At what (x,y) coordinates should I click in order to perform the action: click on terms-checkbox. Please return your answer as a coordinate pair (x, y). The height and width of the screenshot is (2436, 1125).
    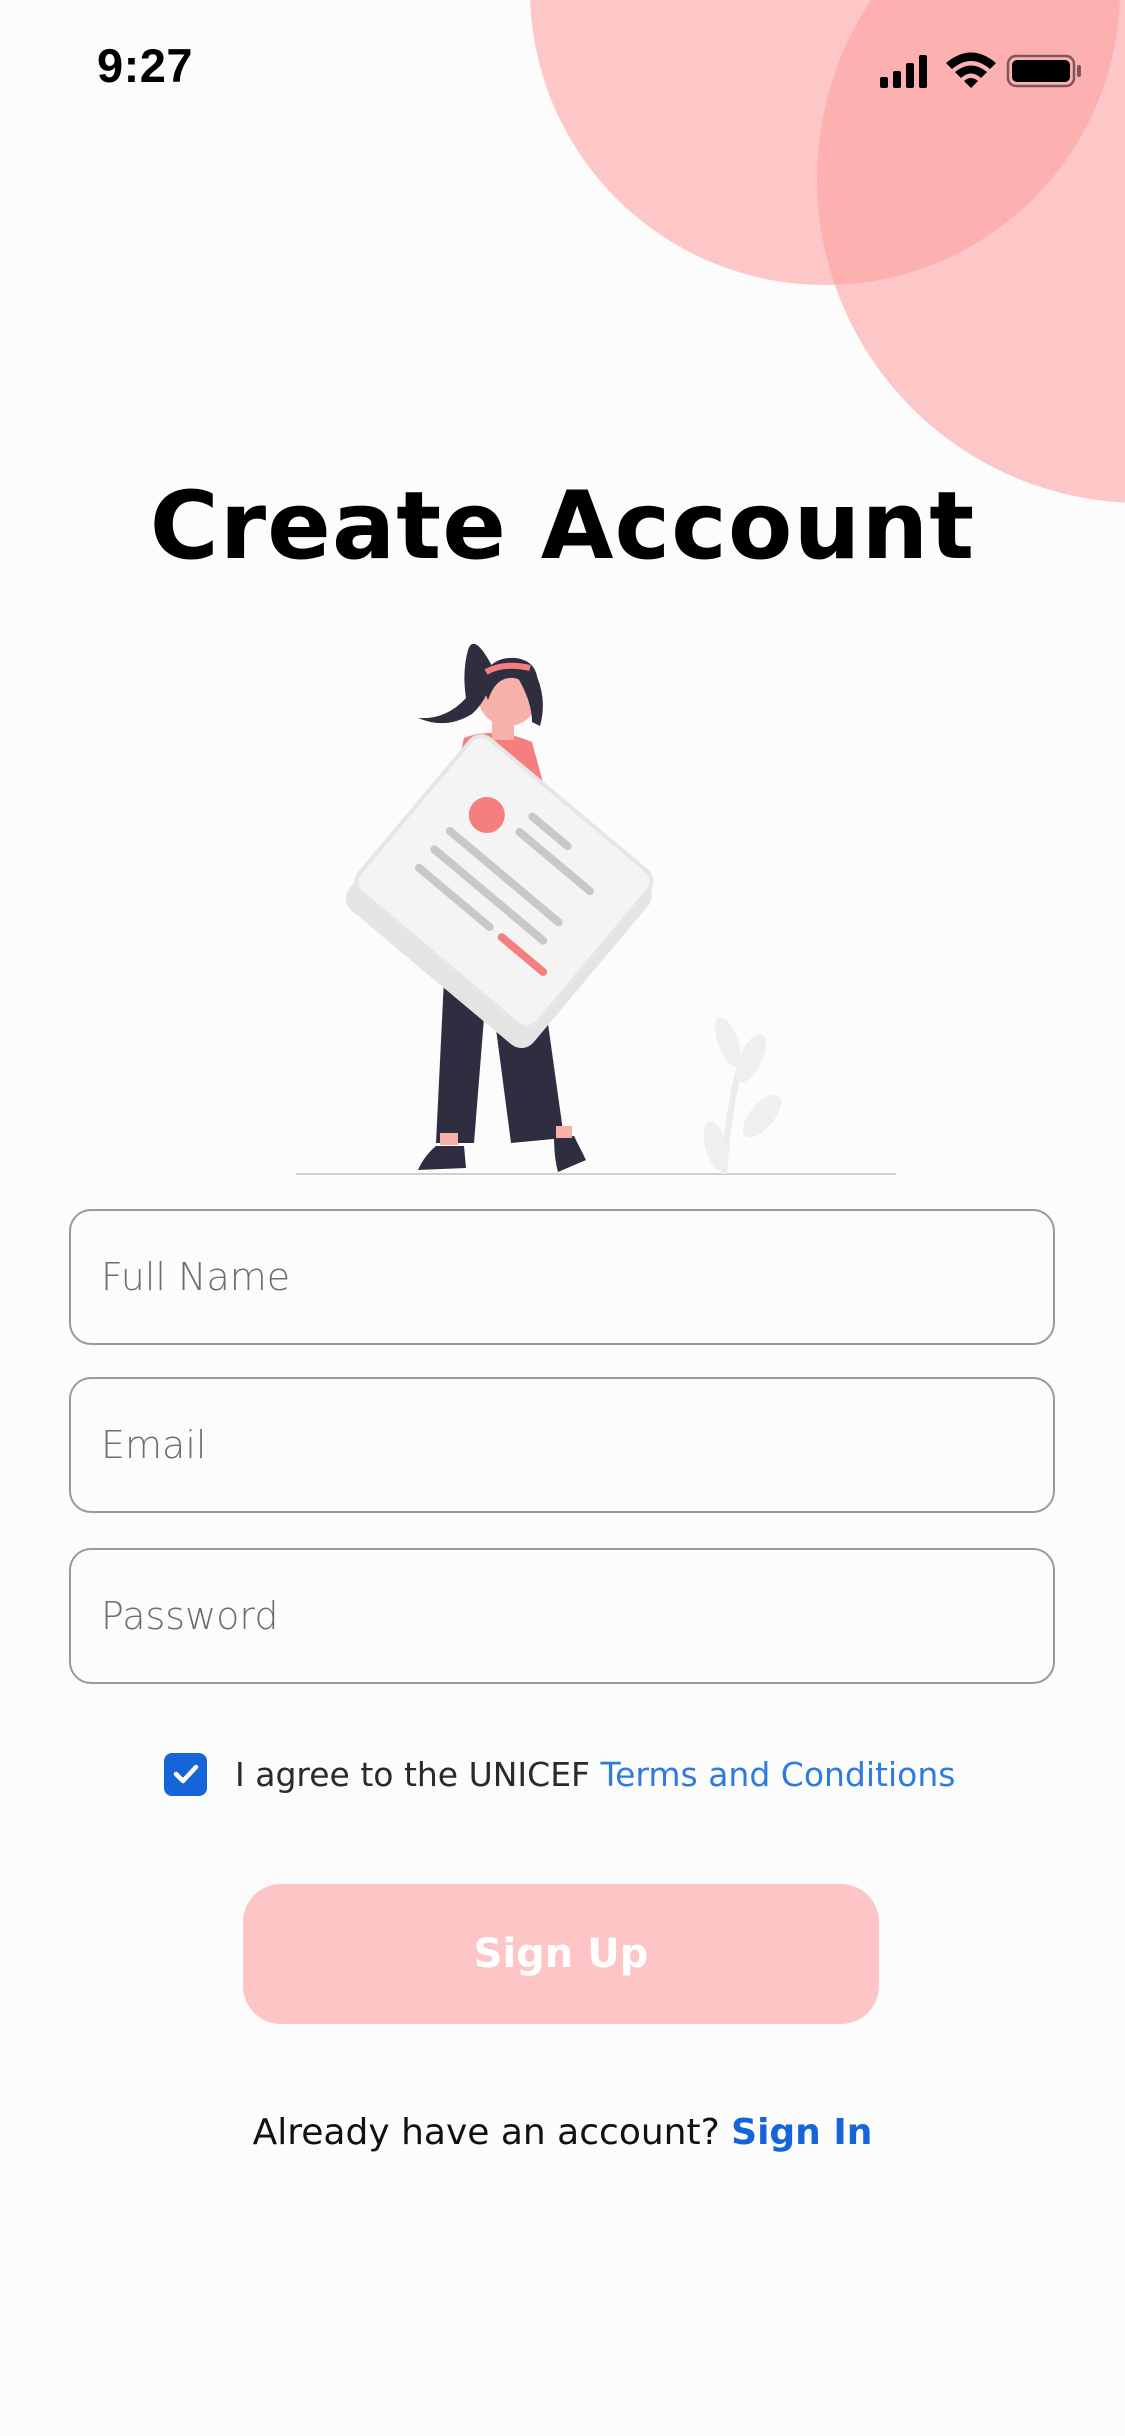
    Looking at the image, I should click on (185, 1774).